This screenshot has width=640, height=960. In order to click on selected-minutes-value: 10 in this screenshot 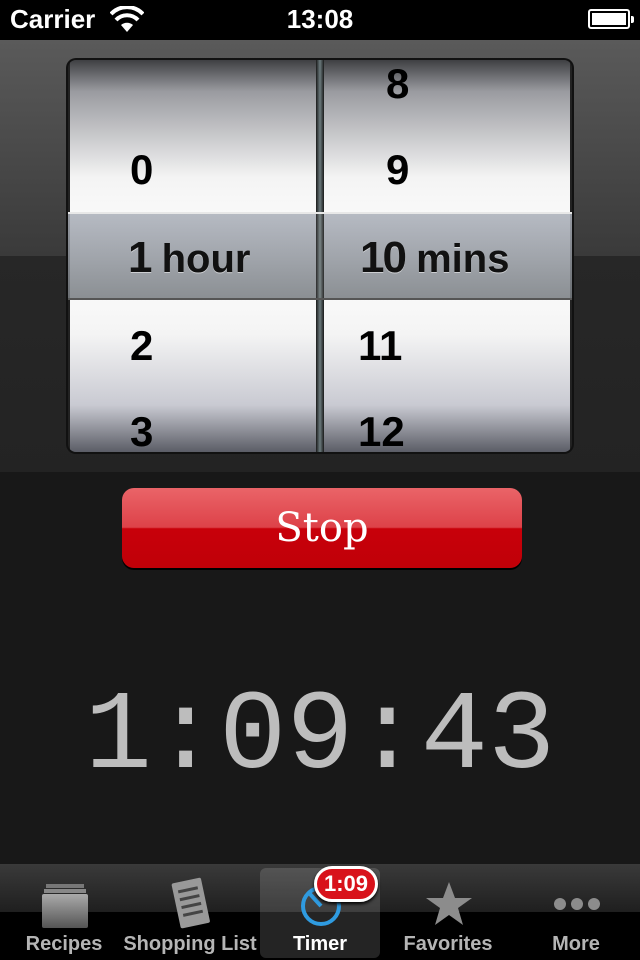, I will do `click(383, 257)`.